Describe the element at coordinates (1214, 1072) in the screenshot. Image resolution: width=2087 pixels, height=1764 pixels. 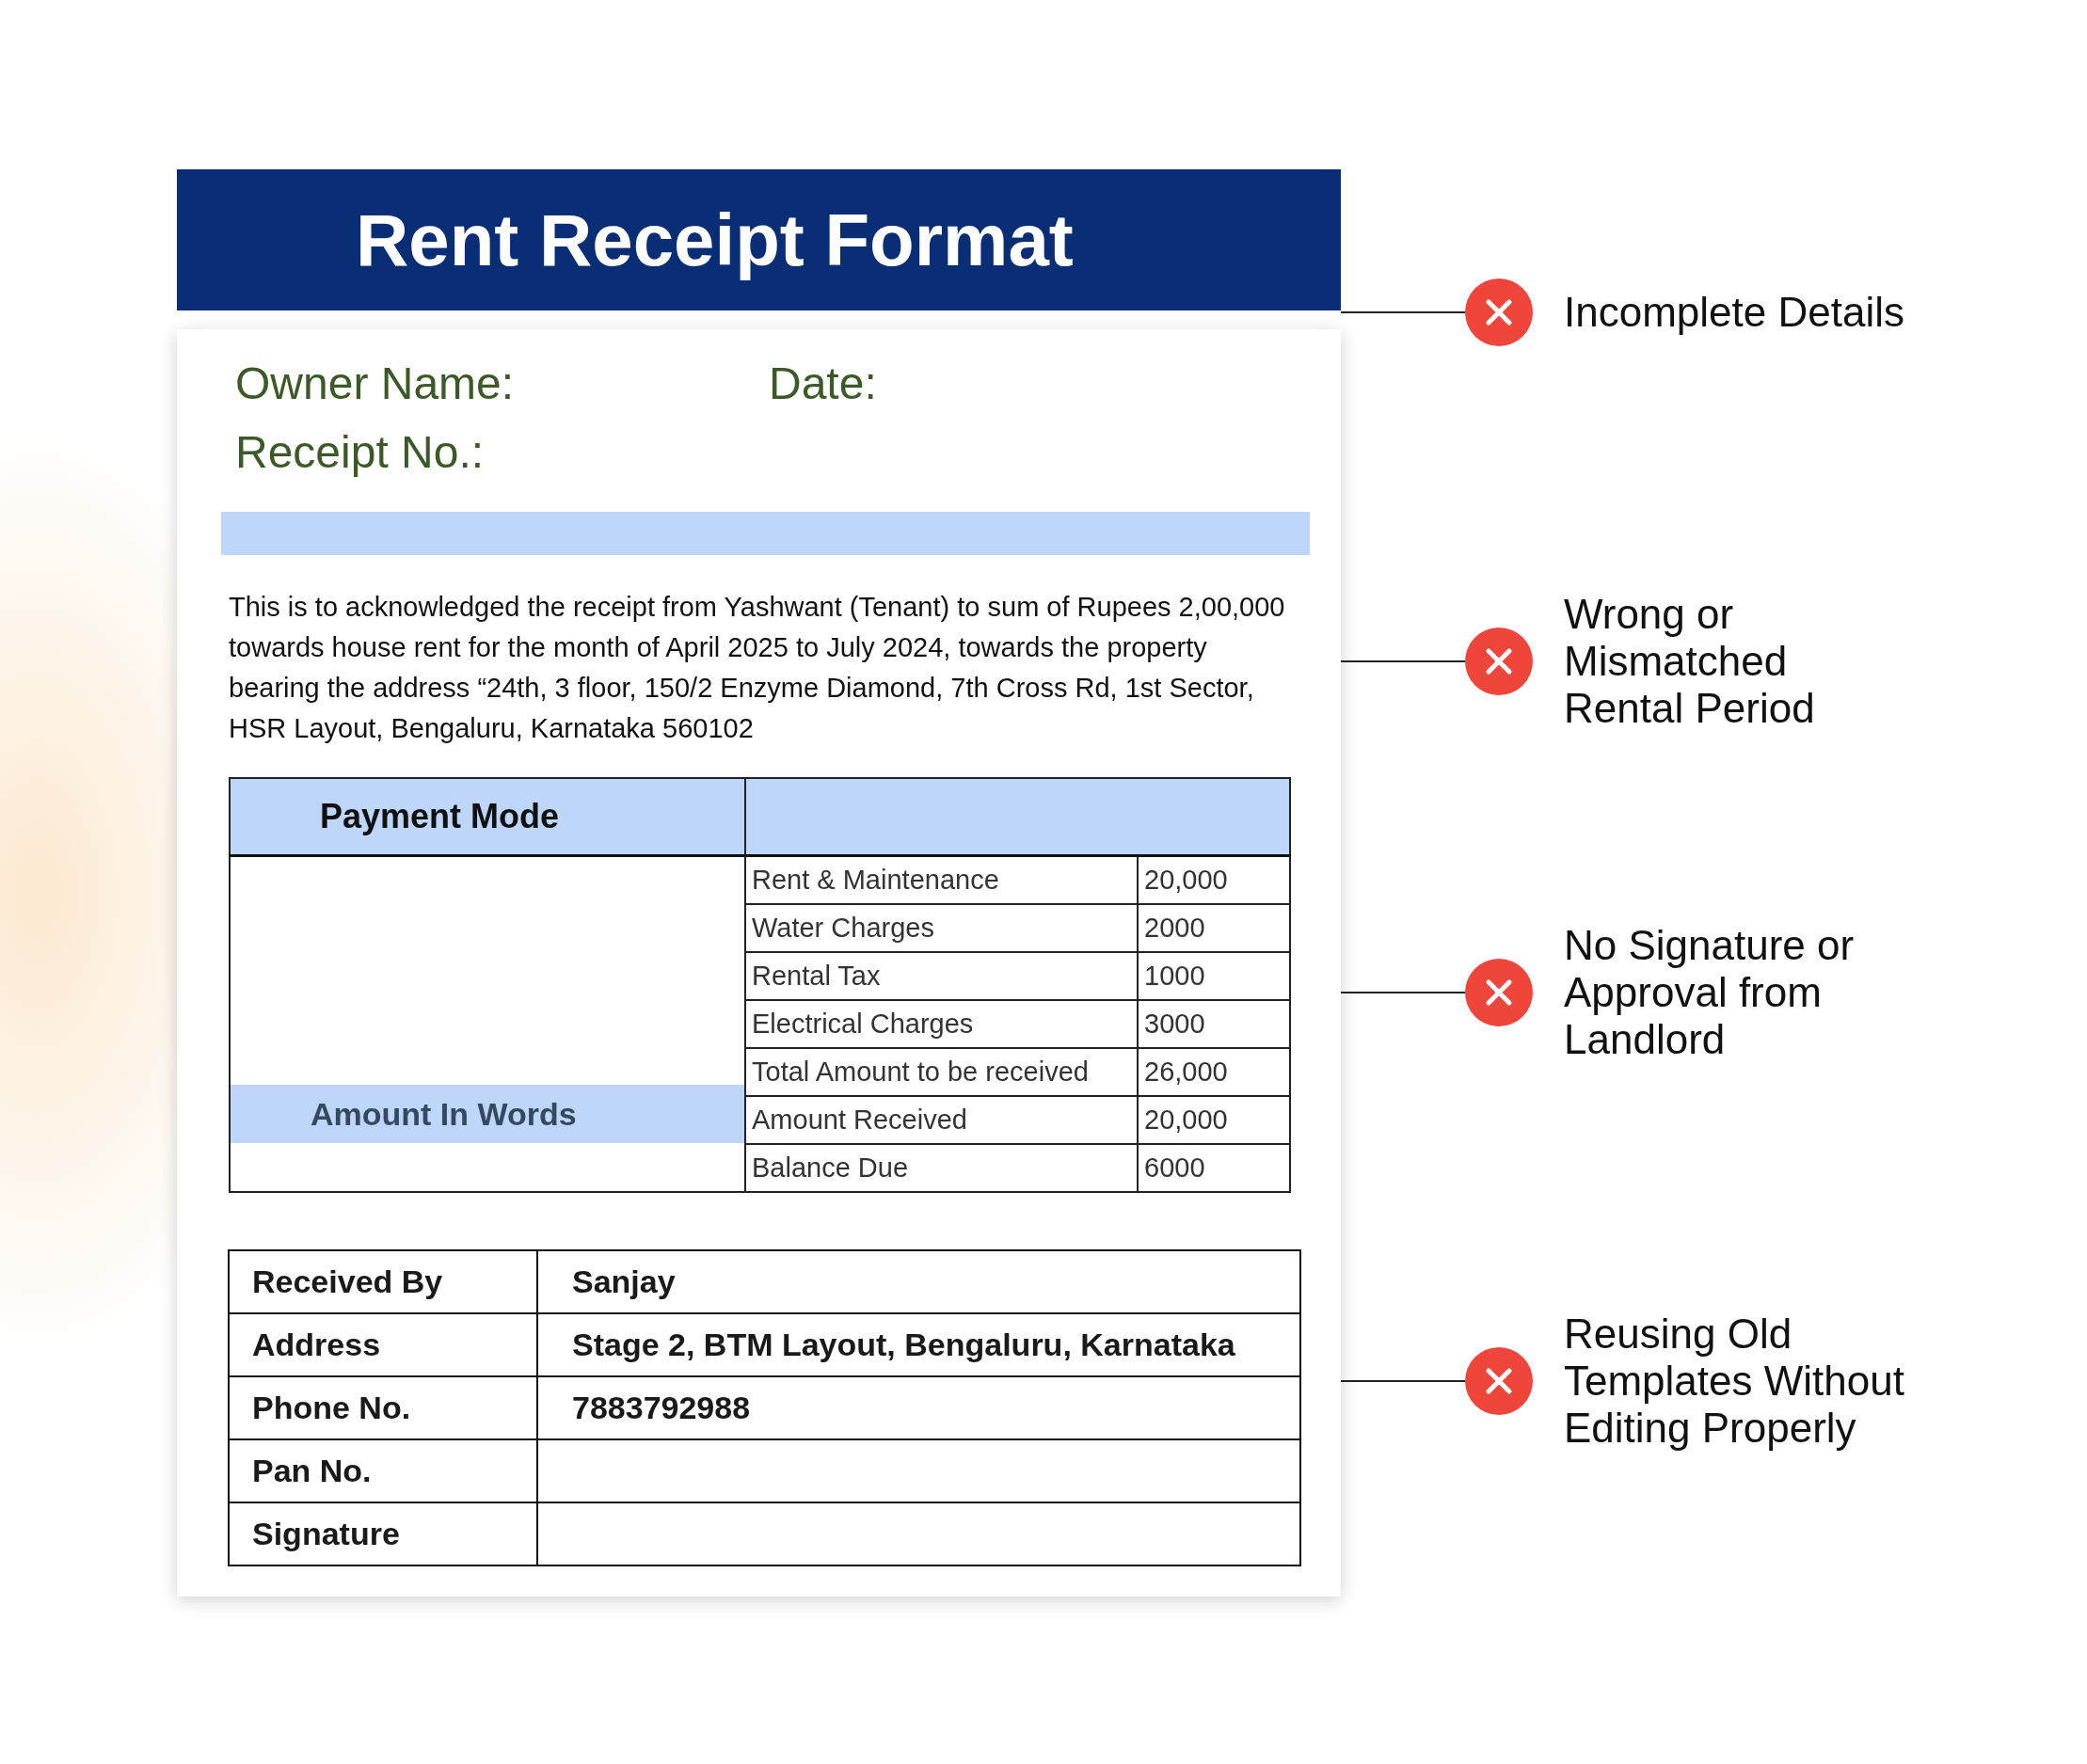
I see `table-cell: 26,000` at that location.